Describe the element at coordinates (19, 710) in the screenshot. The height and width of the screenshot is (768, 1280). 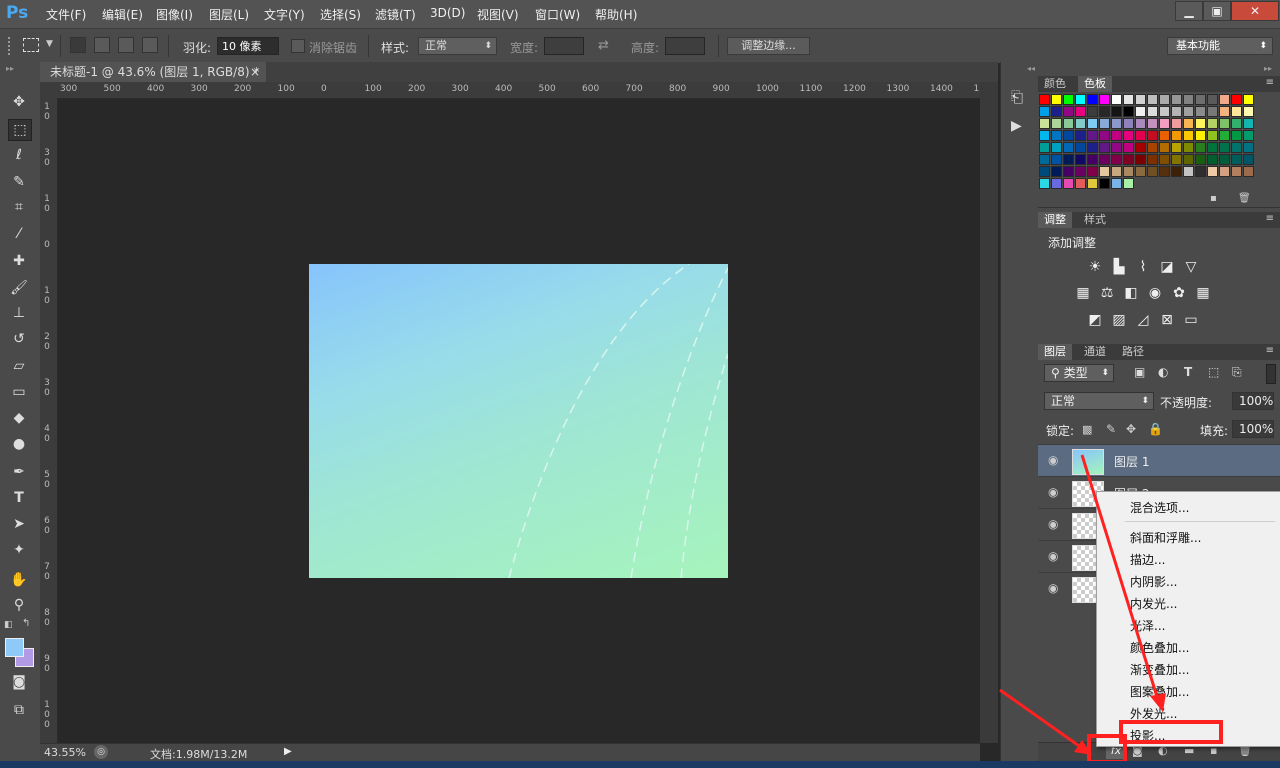
I see `screen-mode-icon: ⧉` at that location.